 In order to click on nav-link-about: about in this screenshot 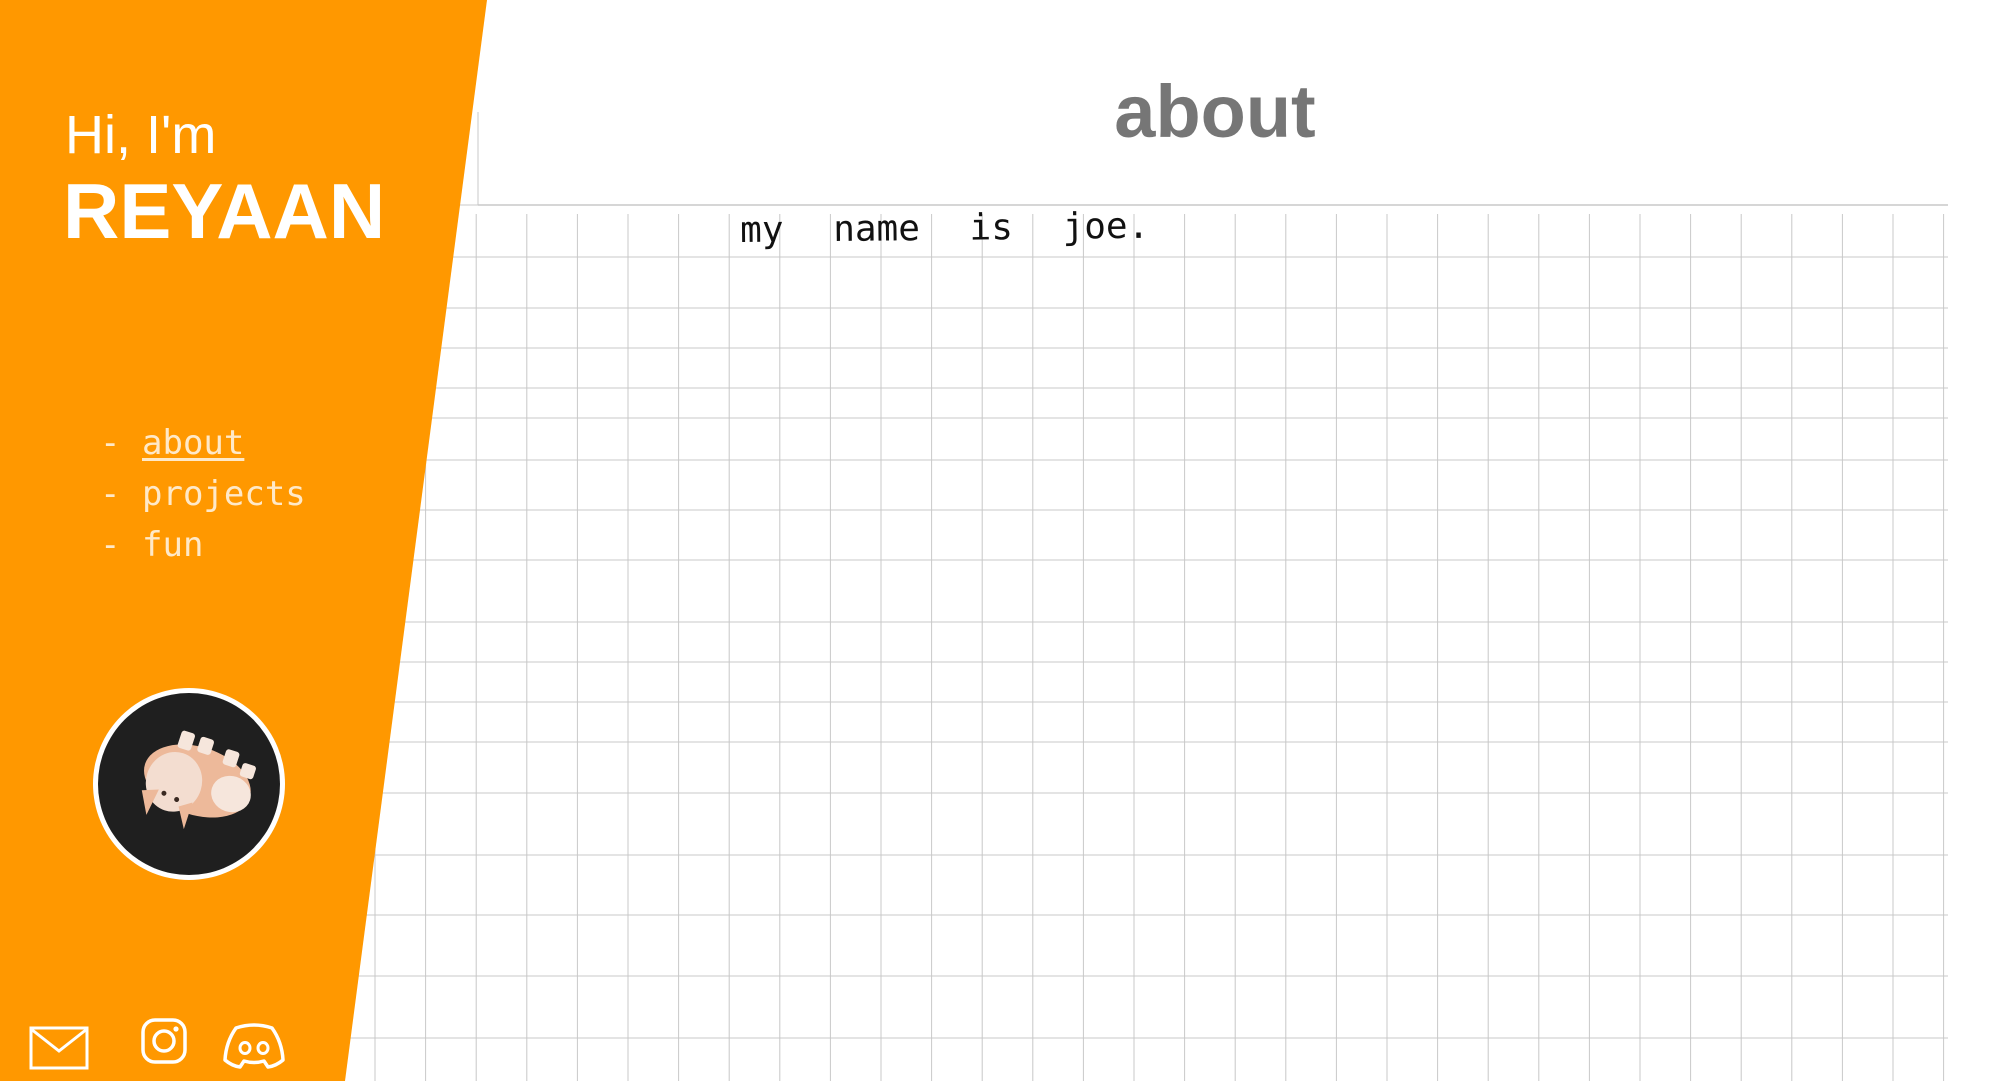, I will do `click(193, 443)`.